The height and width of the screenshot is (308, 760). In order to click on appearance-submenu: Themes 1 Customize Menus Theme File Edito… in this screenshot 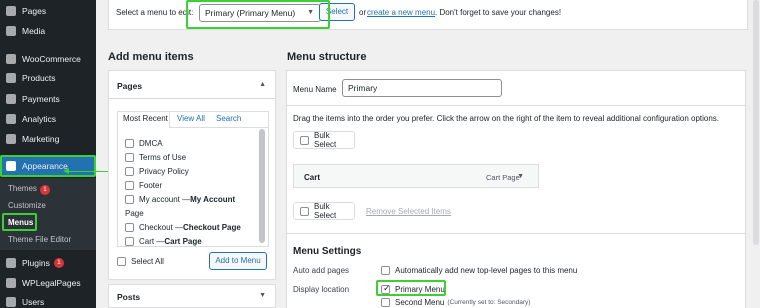, I will do `click(48, 214)`.